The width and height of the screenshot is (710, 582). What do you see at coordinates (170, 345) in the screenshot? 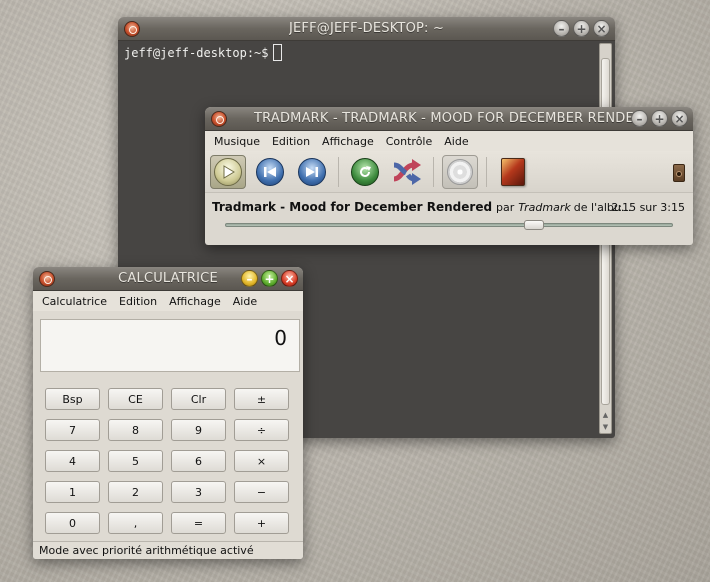
I see `calculator-display: 0` at bounding box center [170, 345].